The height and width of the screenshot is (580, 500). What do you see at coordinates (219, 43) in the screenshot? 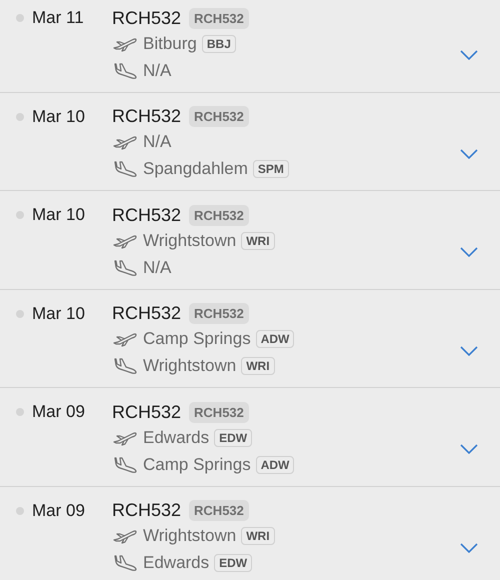
I see `airport-code: BBJ` at bounding box center [219, 43].